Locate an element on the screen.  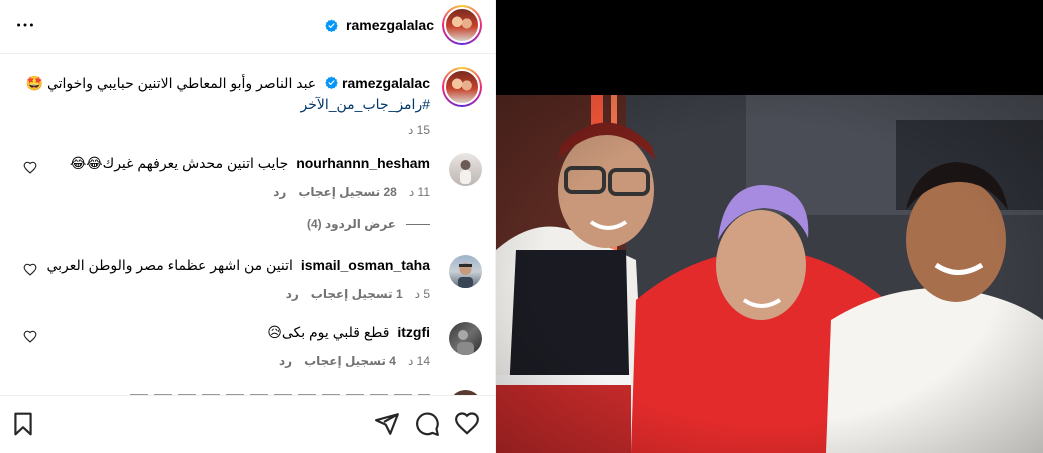
caption-avatar is located at coordinates (462, 87).